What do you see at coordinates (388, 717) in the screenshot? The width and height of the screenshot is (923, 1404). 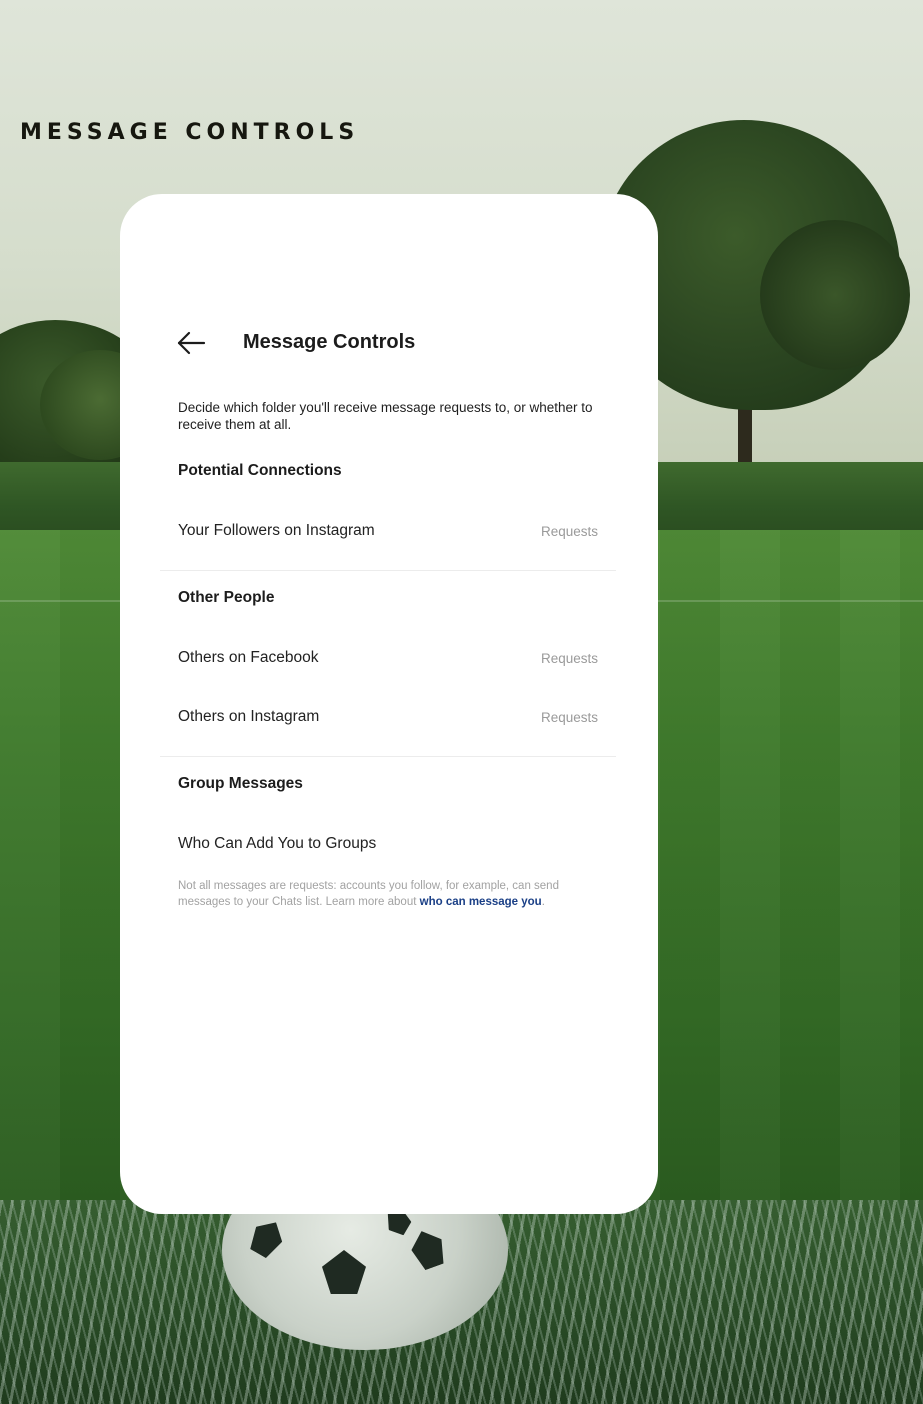 I see `row-others-on-instagram: Others on Instagram Requests` at bounding box center [388, 717].